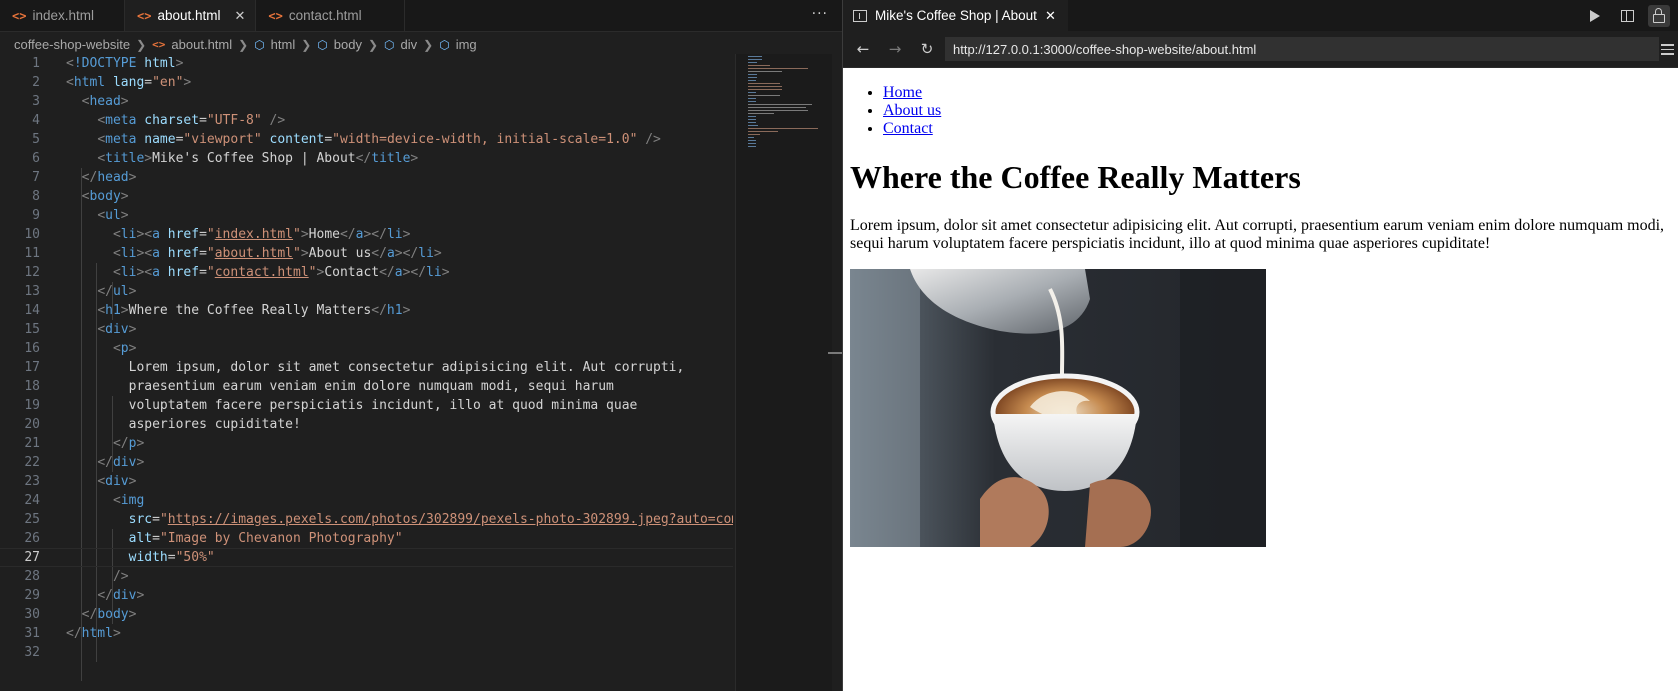 Image resolution: width=1678 pixels, height=691 pixels. Describe the element at coordinates (80, 614) in the screenshot. I see `code-line: 30 </body>` at that location.